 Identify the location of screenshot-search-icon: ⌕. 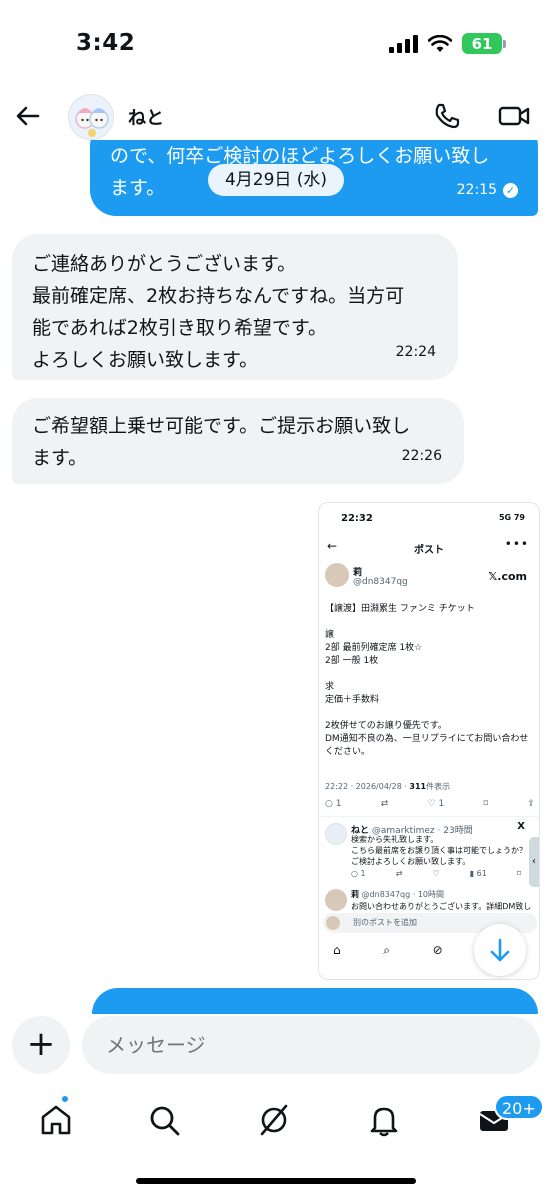
(386, 950).